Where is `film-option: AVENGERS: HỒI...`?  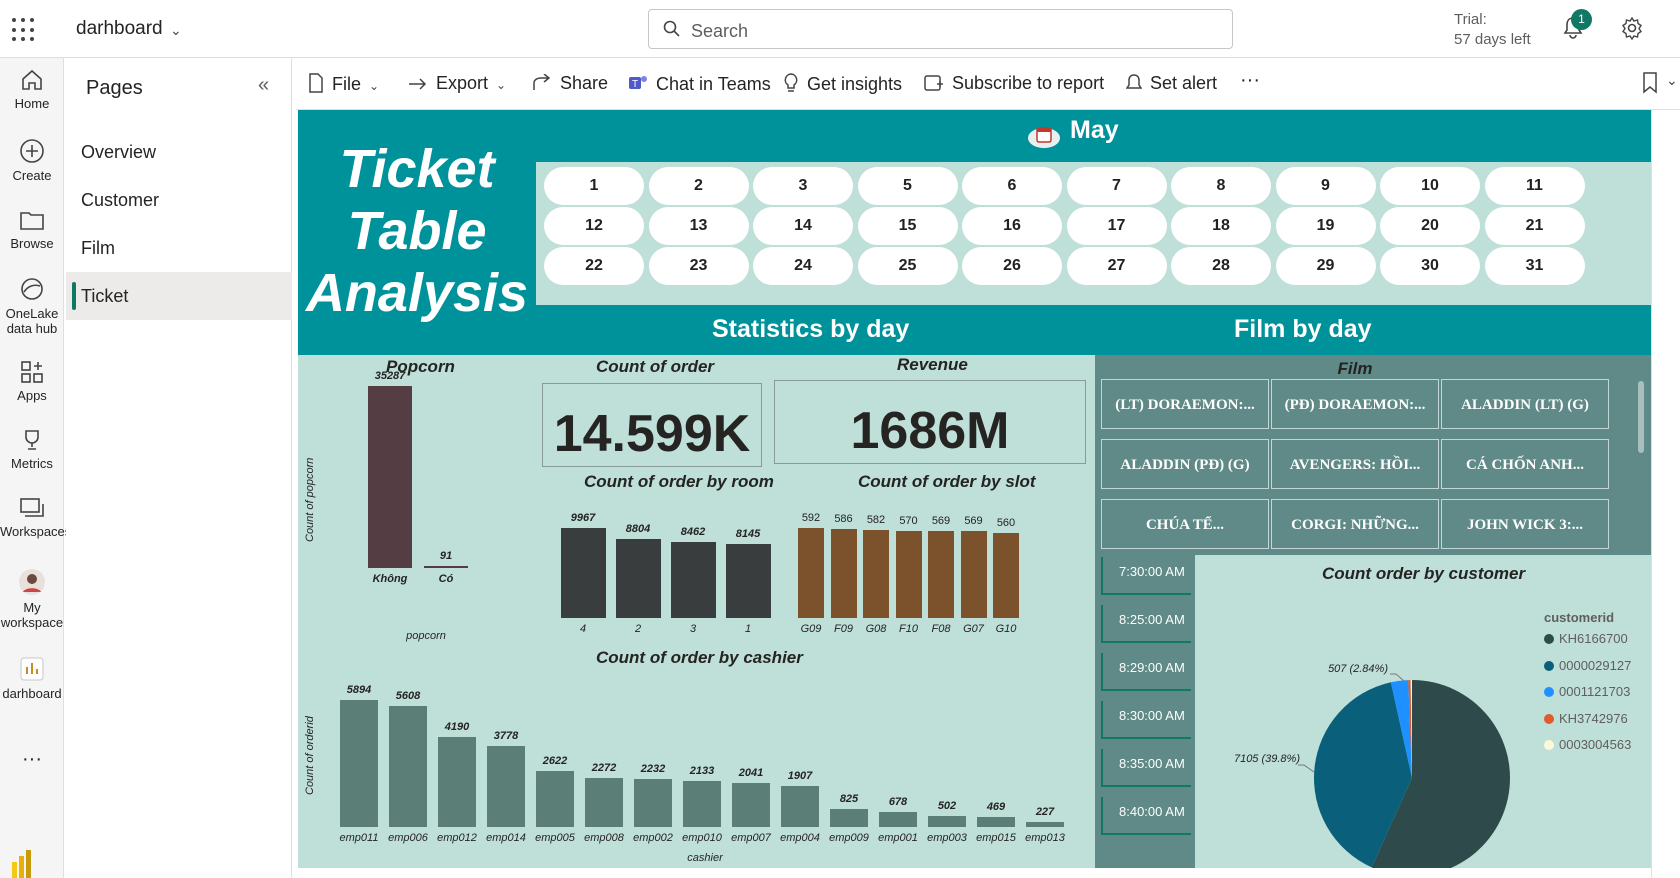 film-option: AVENGERS: HỒI... is located at coordinates (1355, 464).